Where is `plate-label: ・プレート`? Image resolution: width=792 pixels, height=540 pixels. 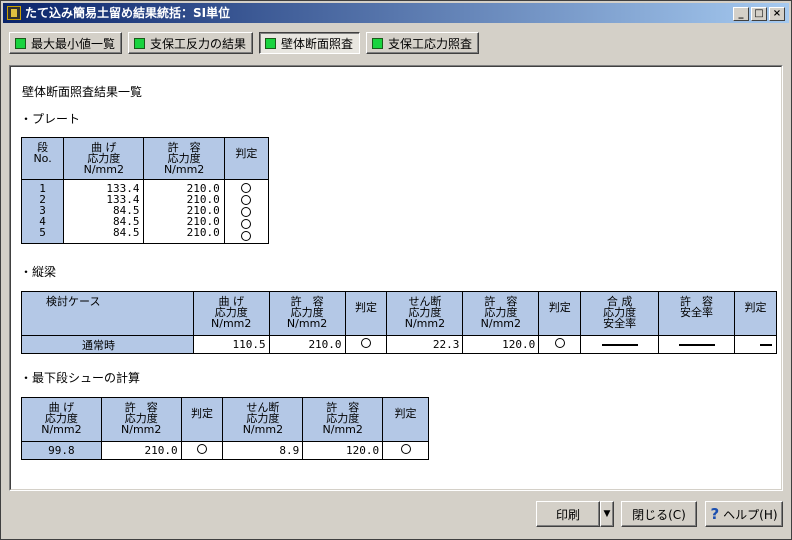 plate-label: ・プレート is located at coordinates (50, 119).